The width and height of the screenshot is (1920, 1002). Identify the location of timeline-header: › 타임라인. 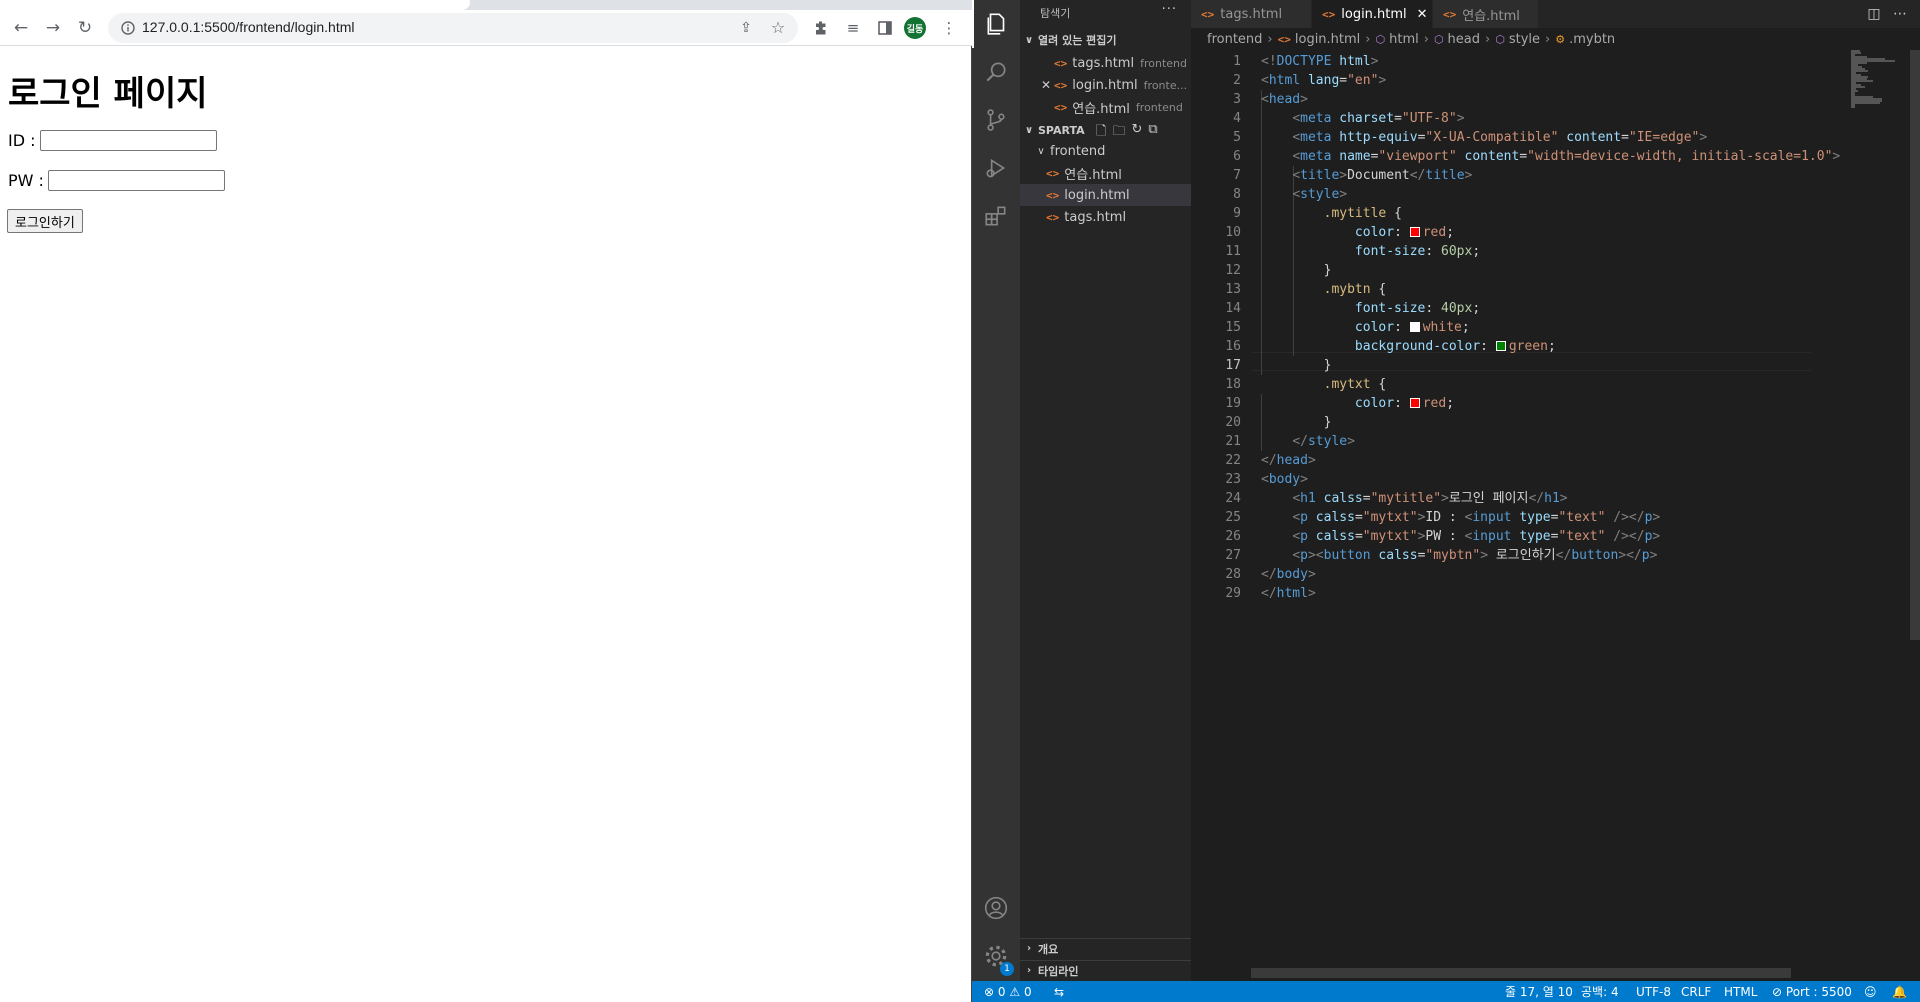
(1105, 970).